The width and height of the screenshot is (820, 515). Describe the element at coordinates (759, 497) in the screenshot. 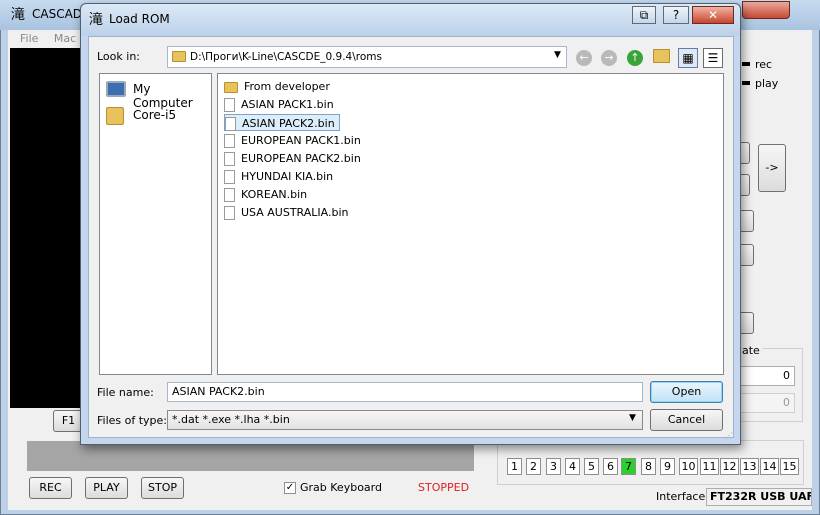

I see `interface-value: FT232R USB UAF` at that location.